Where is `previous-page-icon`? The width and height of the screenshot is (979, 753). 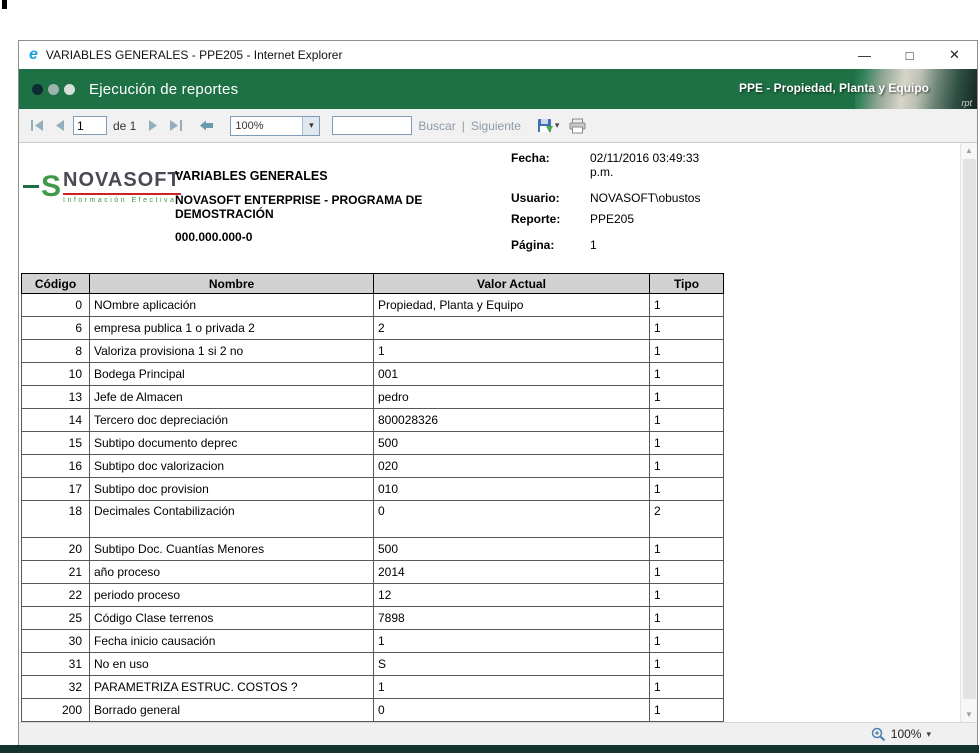 previous-page-icon is located at coordinates (60, 125).